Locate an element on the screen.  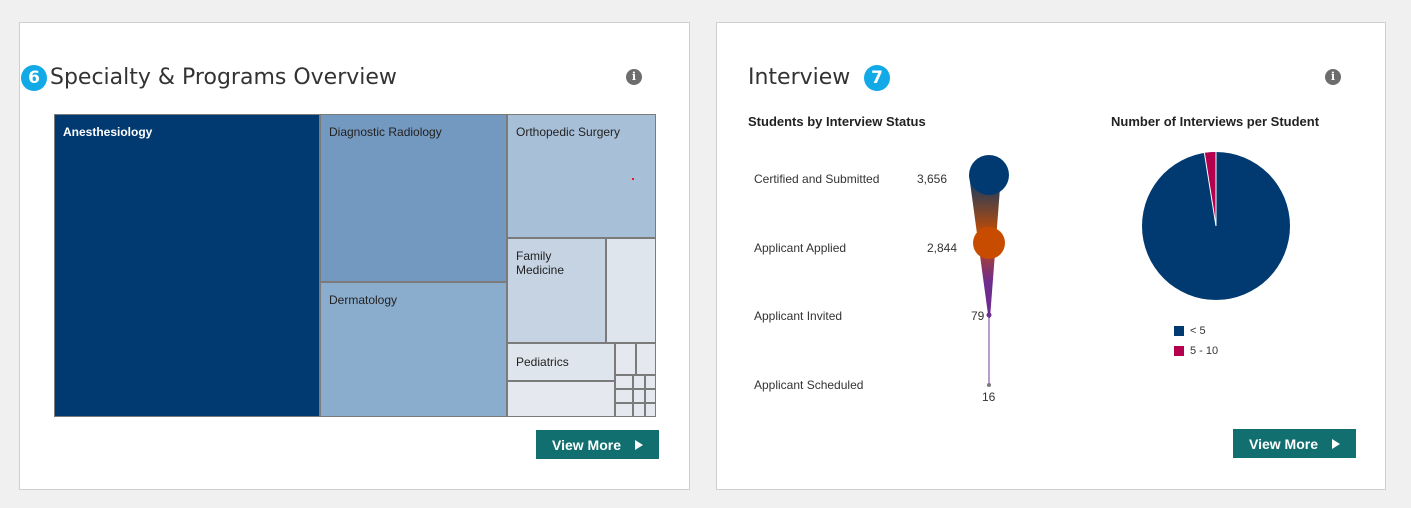
funnel-stage-value: 3,656 is located at coordinates (932, 179).